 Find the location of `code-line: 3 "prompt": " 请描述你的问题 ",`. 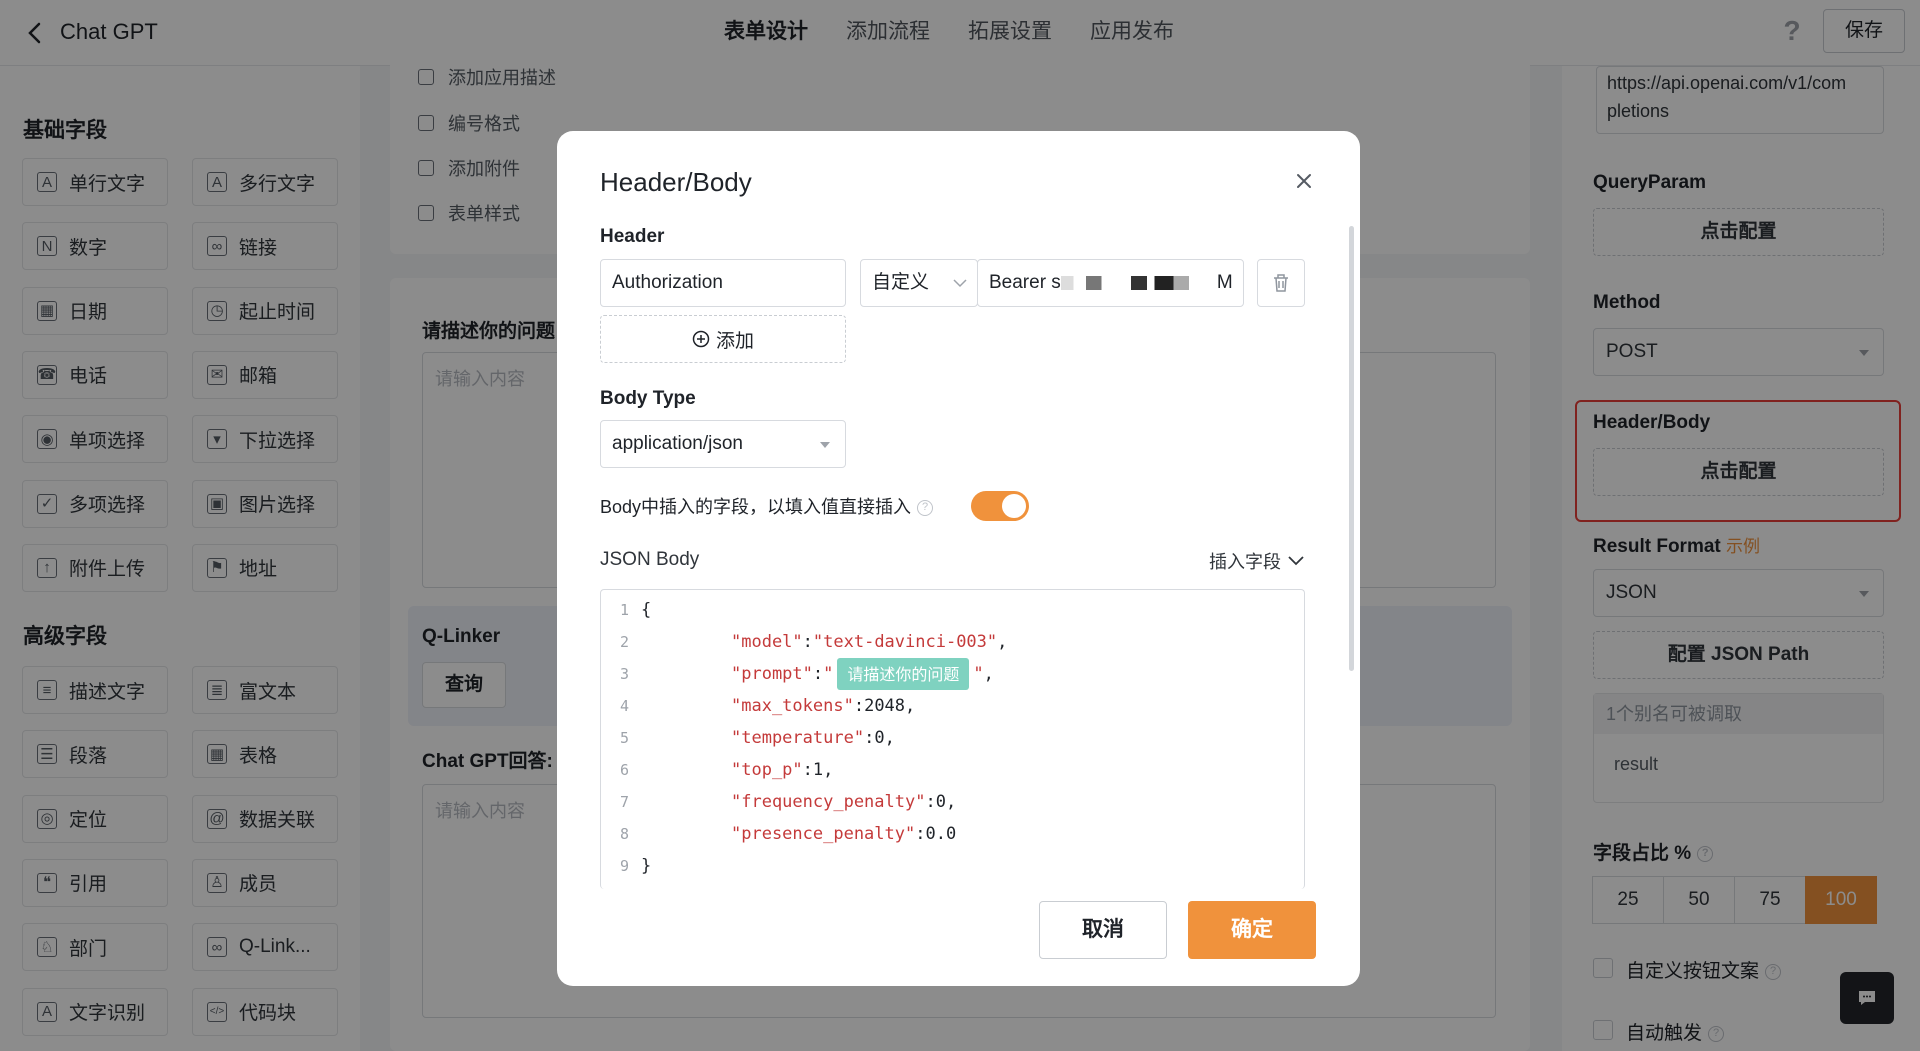

code-line: 3 "prompt": " 请描述你的问题 ", is located at coordinates (952, 674).